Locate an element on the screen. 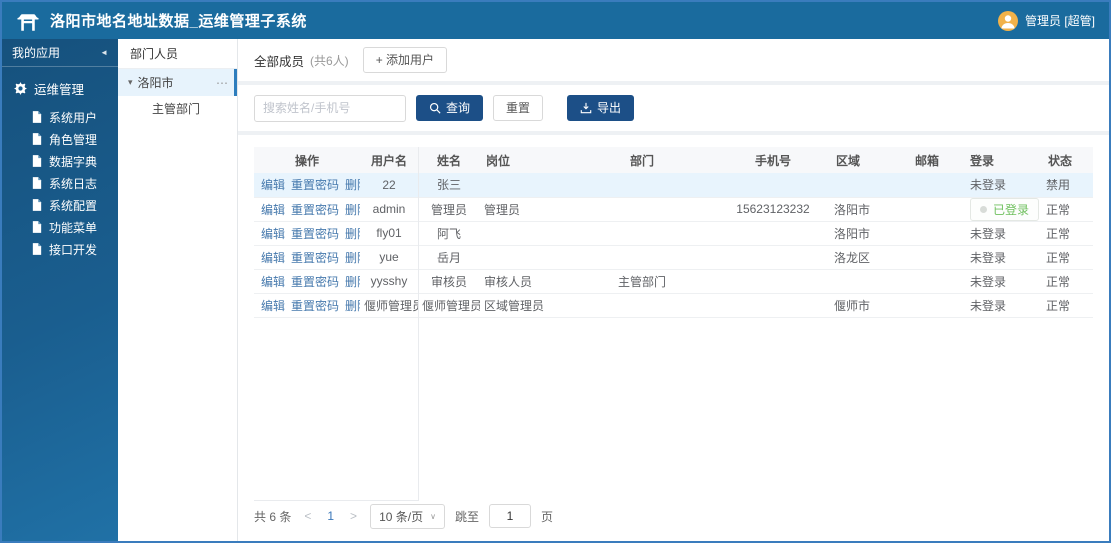 This screenshot has height=543, width=1111. fixed-column-bottom-border is located at coordinates (336, 500).